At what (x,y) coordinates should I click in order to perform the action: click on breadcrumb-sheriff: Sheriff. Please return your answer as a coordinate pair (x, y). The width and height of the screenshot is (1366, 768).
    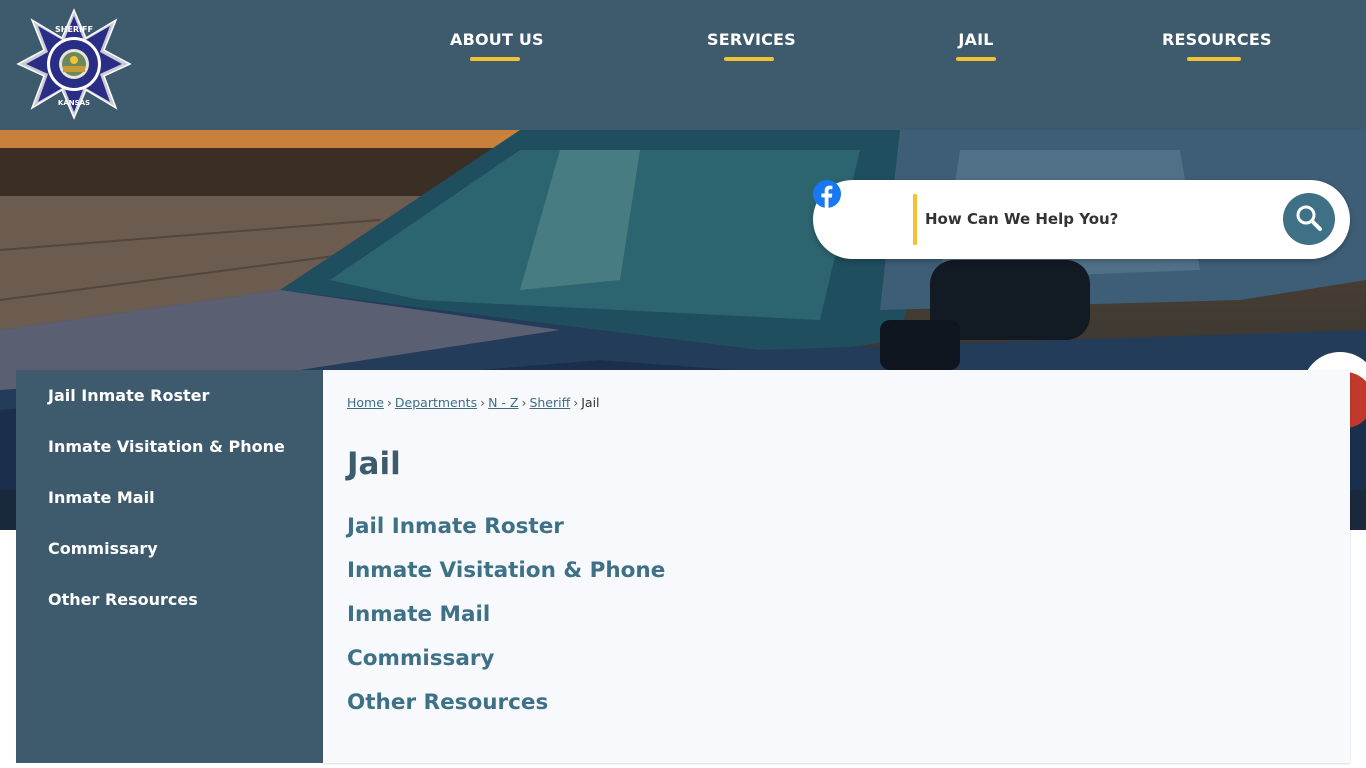
    Looking at the image, I should click on (549, 402).